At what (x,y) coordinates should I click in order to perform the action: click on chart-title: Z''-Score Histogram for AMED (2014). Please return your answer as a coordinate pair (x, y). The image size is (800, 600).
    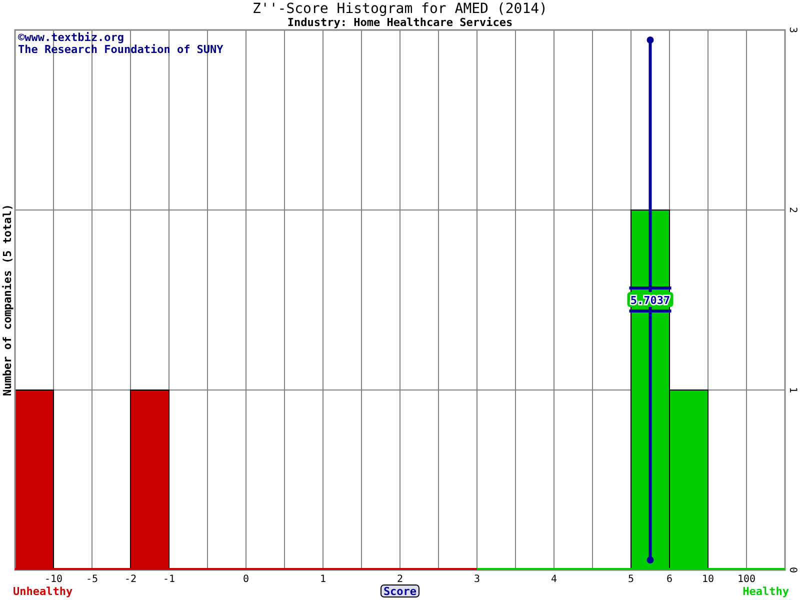
    Looking at the image, I should click on (400, 9).